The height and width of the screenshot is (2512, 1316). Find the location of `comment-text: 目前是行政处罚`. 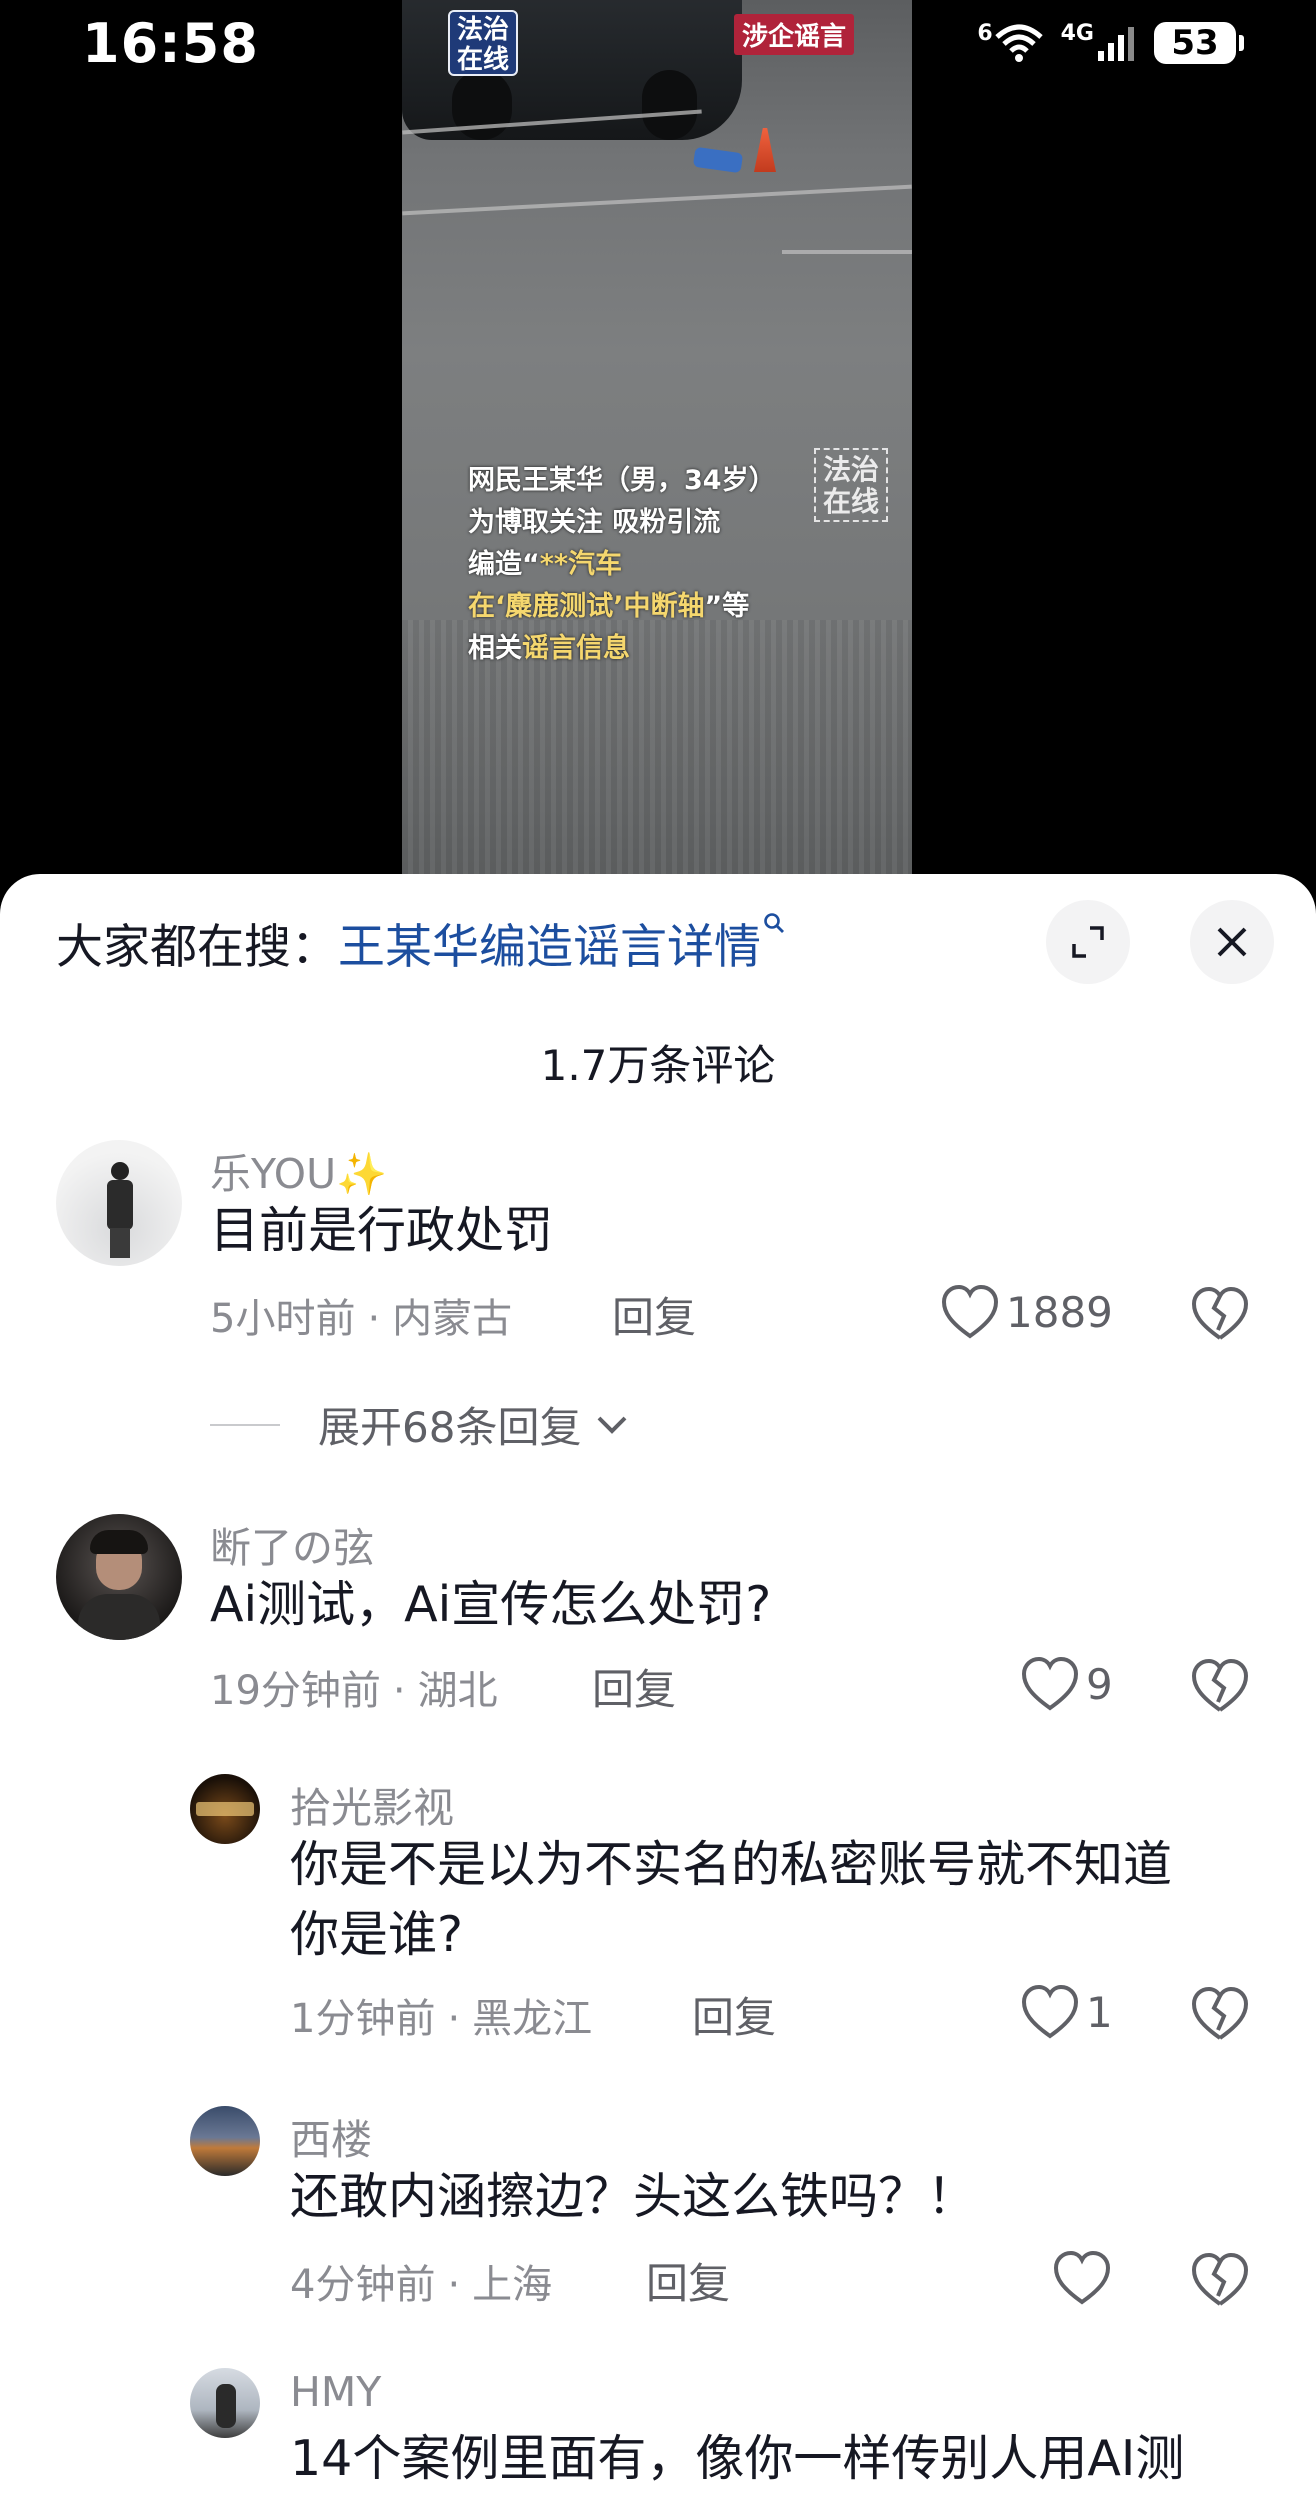

comment-text: 目前是行政处罚 is located at coordinates (381, 1231).